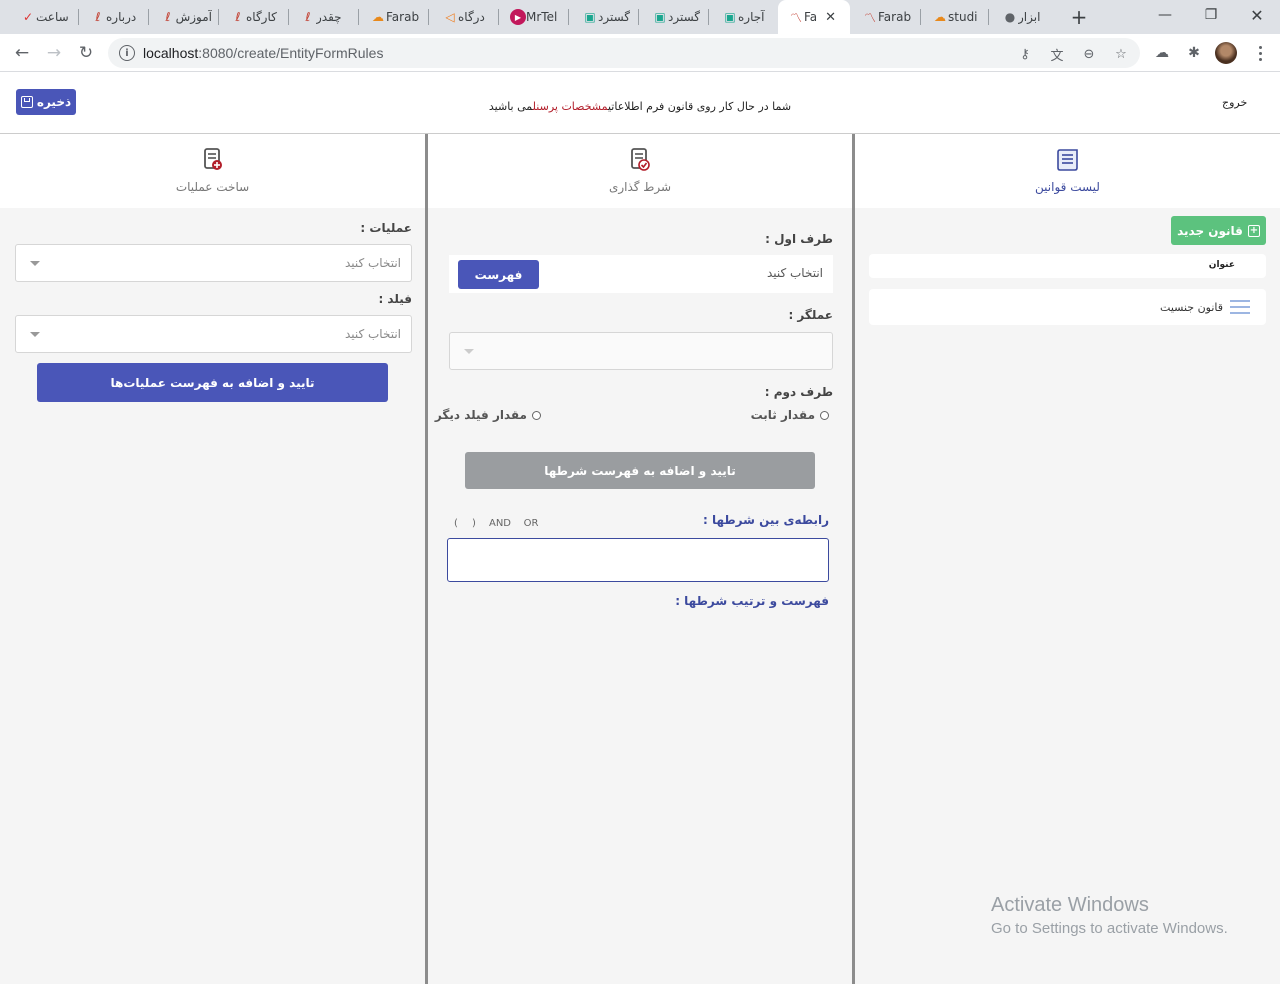  Describe the element at coordinates (955, 17) in the screenshot. I see `browser-tab: ☁ studi` at that location.